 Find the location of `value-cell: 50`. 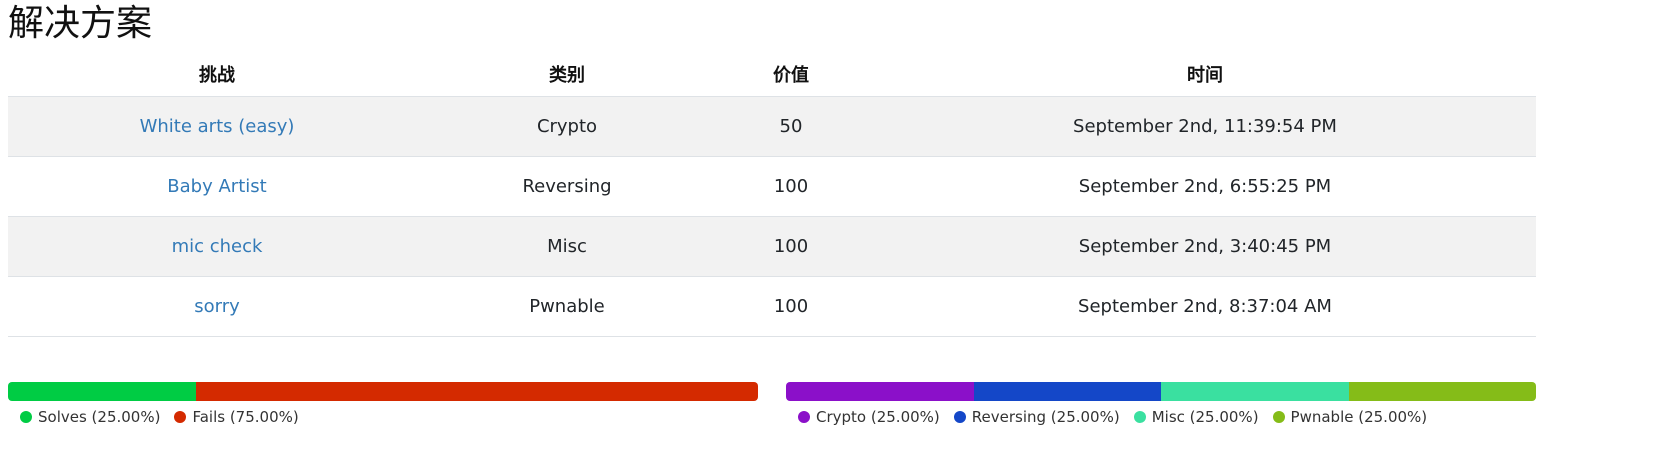

value-cell: 50 is located at coordinates (791, 126).